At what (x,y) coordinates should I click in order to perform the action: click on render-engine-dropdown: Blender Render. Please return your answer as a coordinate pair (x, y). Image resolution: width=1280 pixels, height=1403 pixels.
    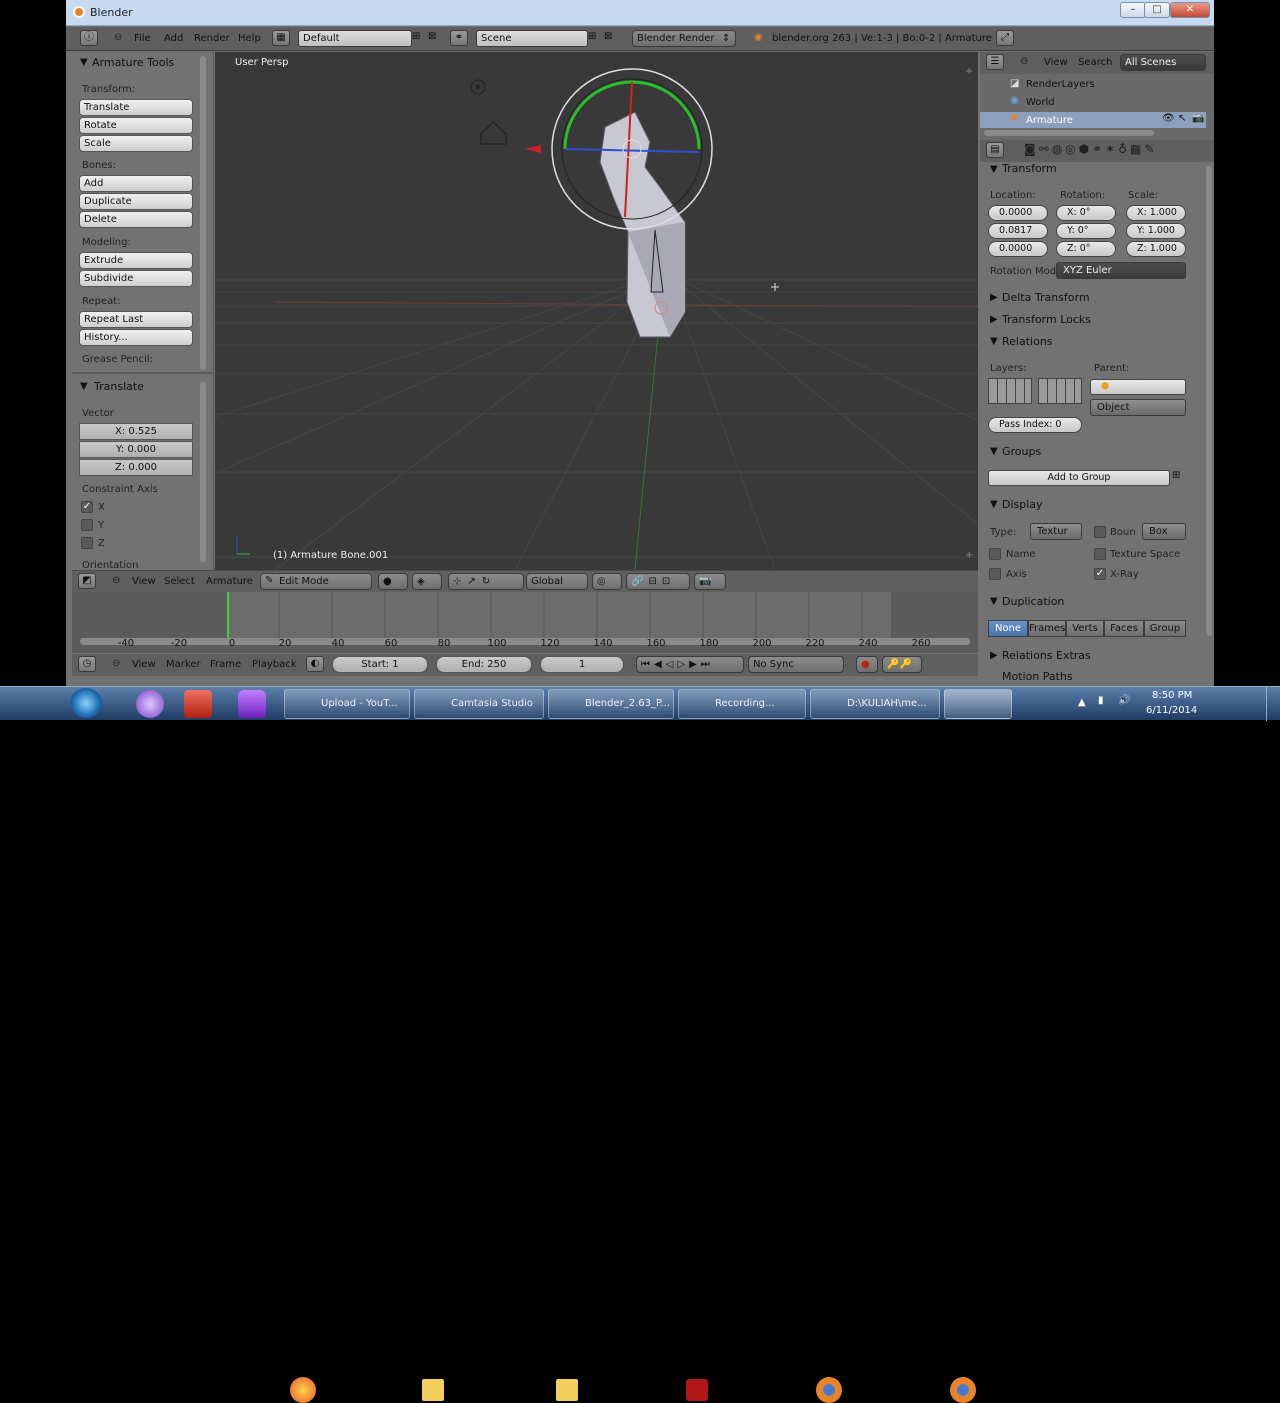
    Looking at the image, I should click on (684, 38).